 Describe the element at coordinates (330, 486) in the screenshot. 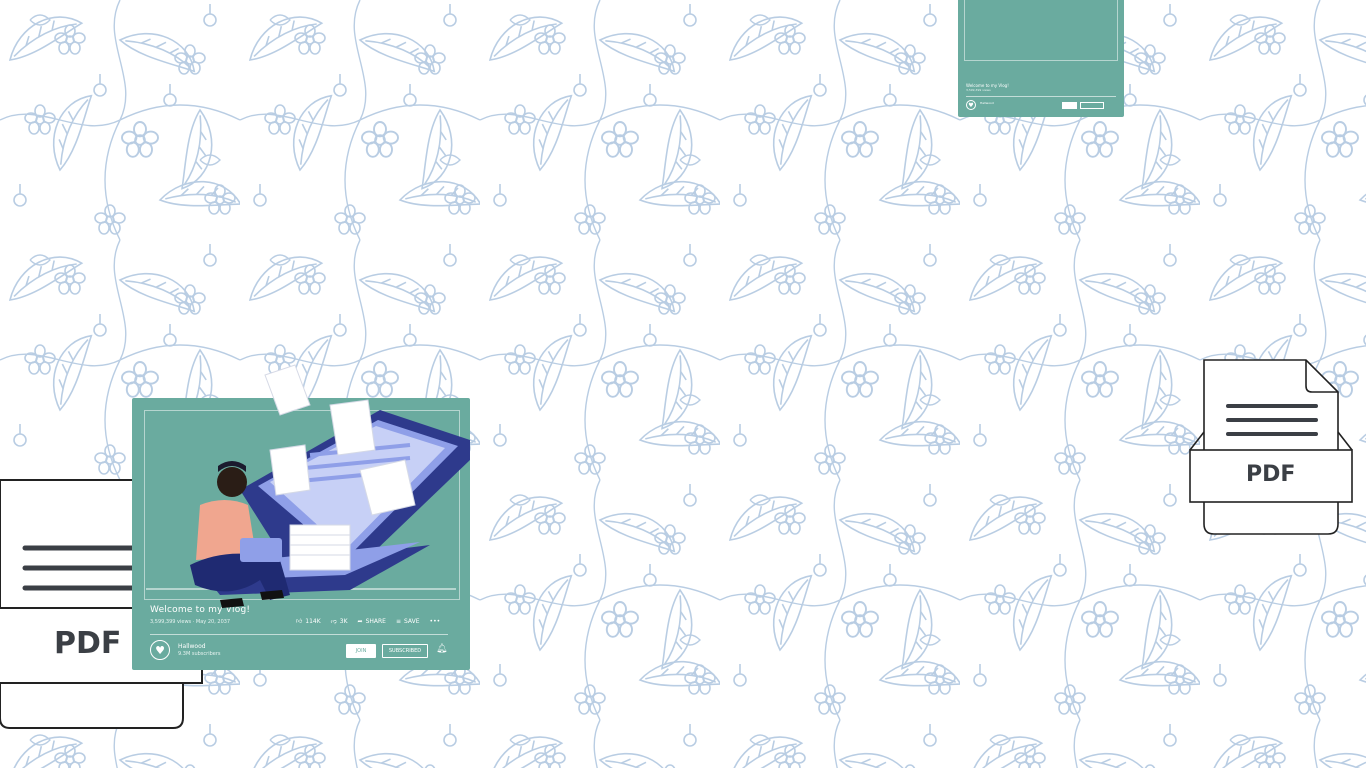

I see `person-laptop-illustration` at that location.